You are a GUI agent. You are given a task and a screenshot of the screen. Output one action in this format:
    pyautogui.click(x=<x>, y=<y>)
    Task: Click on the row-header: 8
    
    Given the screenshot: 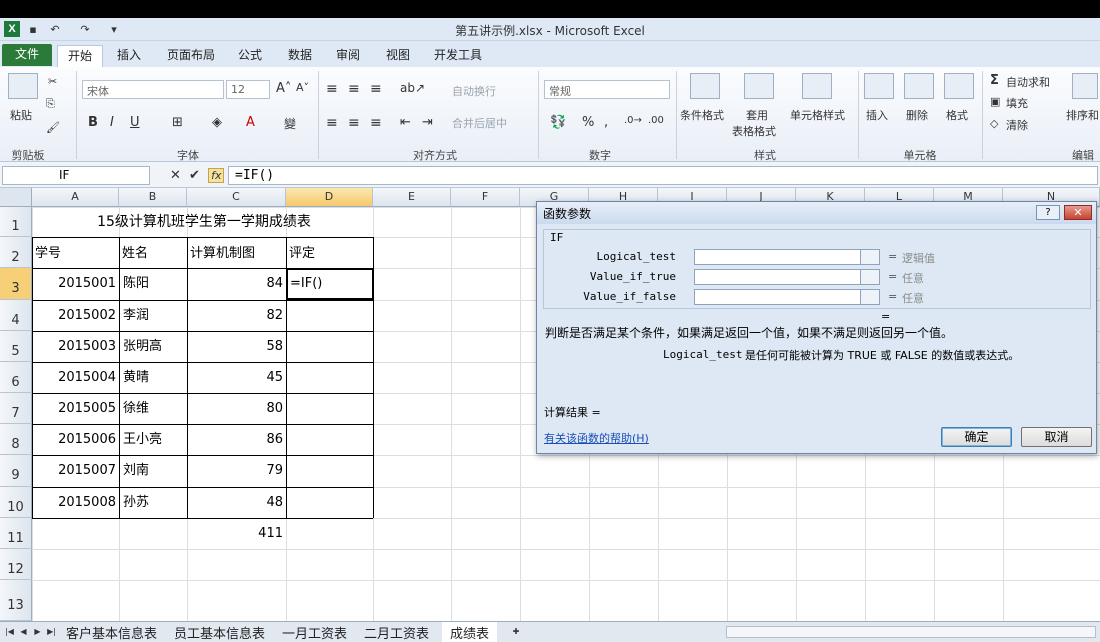 What is the action you would take?
    pyautogui.click(x=16, y=439)
    